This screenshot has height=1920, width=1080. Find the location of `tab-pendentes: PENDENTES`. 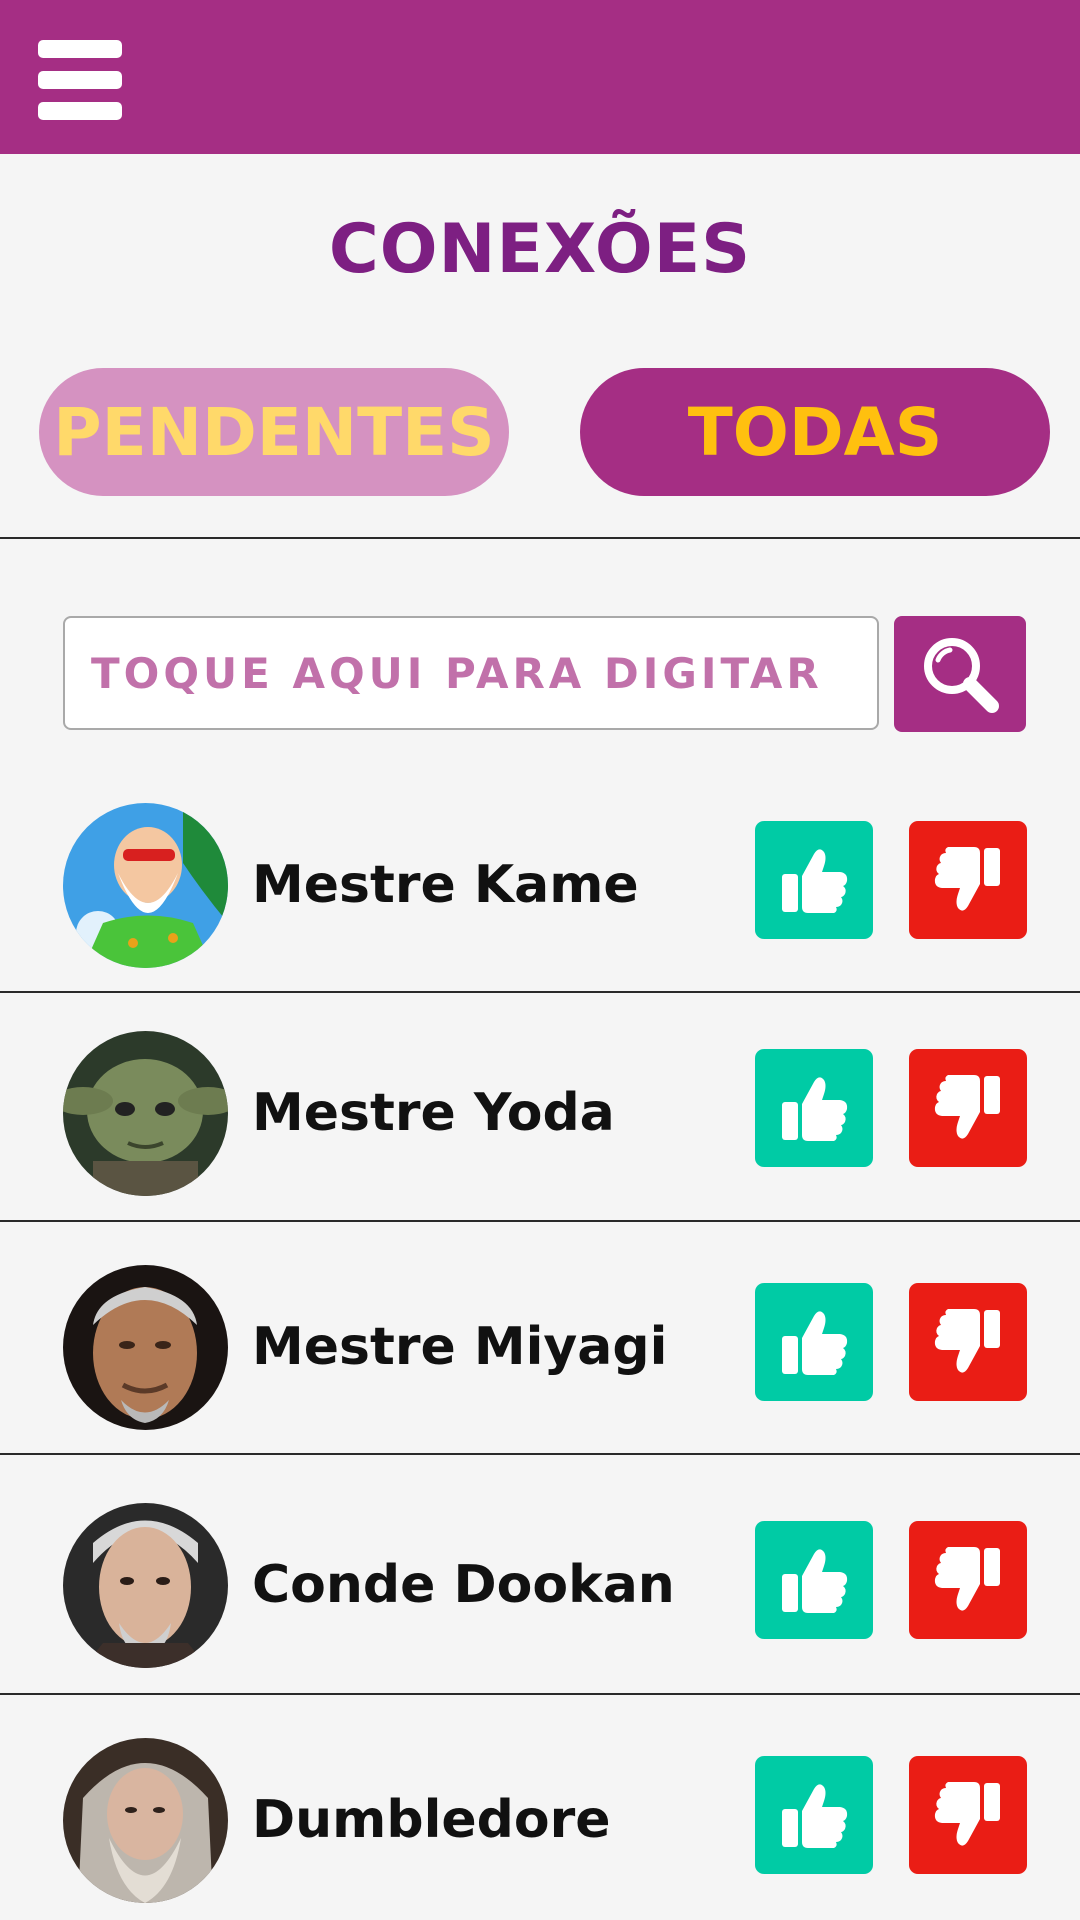

tab-pendentes: PENDENTES is located at coordinates (274, 432).